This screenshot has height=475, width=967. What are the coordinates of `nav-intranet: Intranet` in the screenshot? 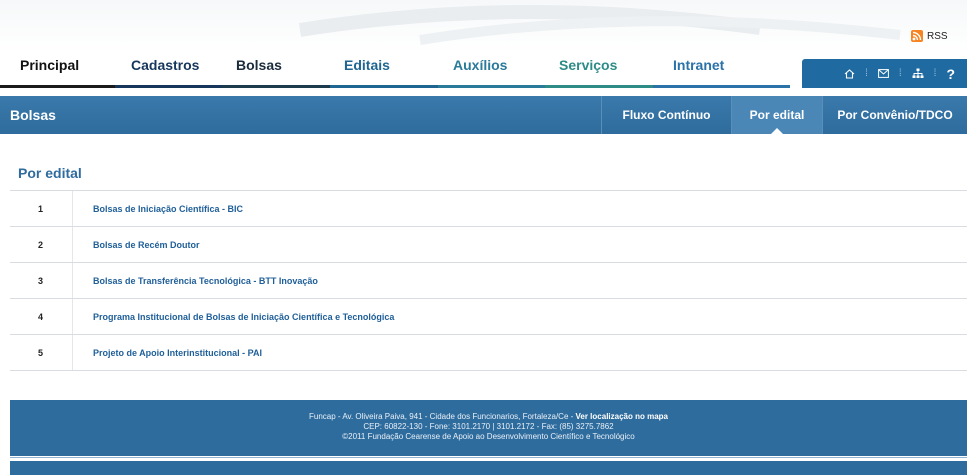 It's located at (721, 70).